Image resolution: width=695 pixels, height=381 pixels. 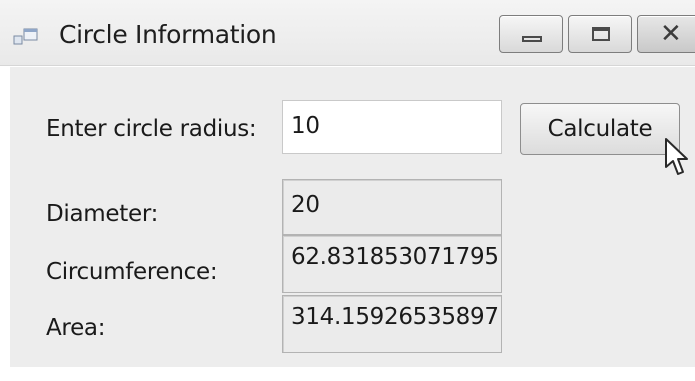 I want to click on maximize-icon, so click(x=601, y=34).